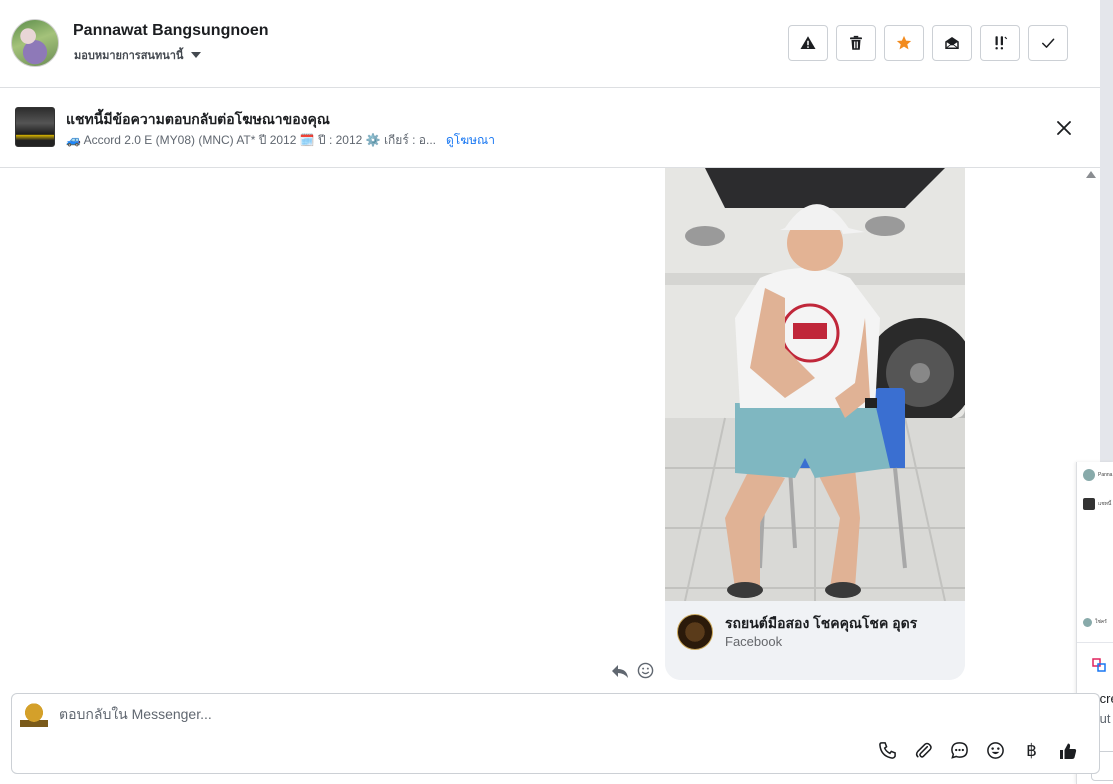 The image size is (1113, 784). I want to click on contact-avatar, so click(35, 43).